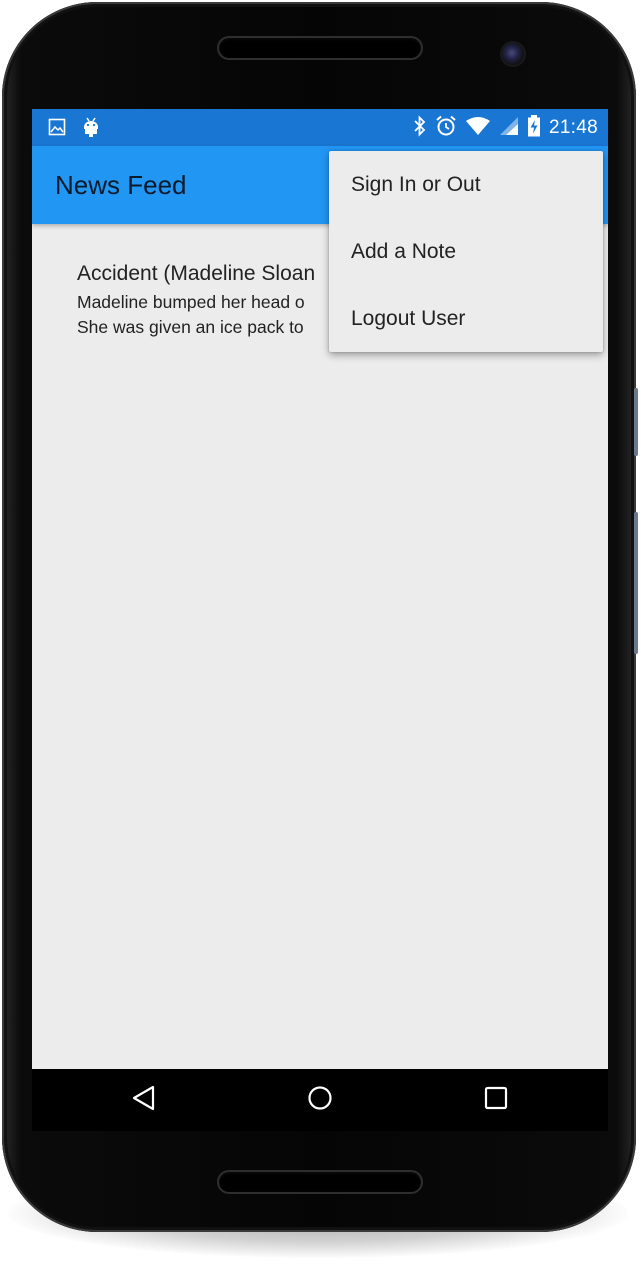 The width and height of the screenshot is (641, 1266). Describe the element at coordinates (573, 127) in the screenshot. I see `status-time: 21:48` at that location.